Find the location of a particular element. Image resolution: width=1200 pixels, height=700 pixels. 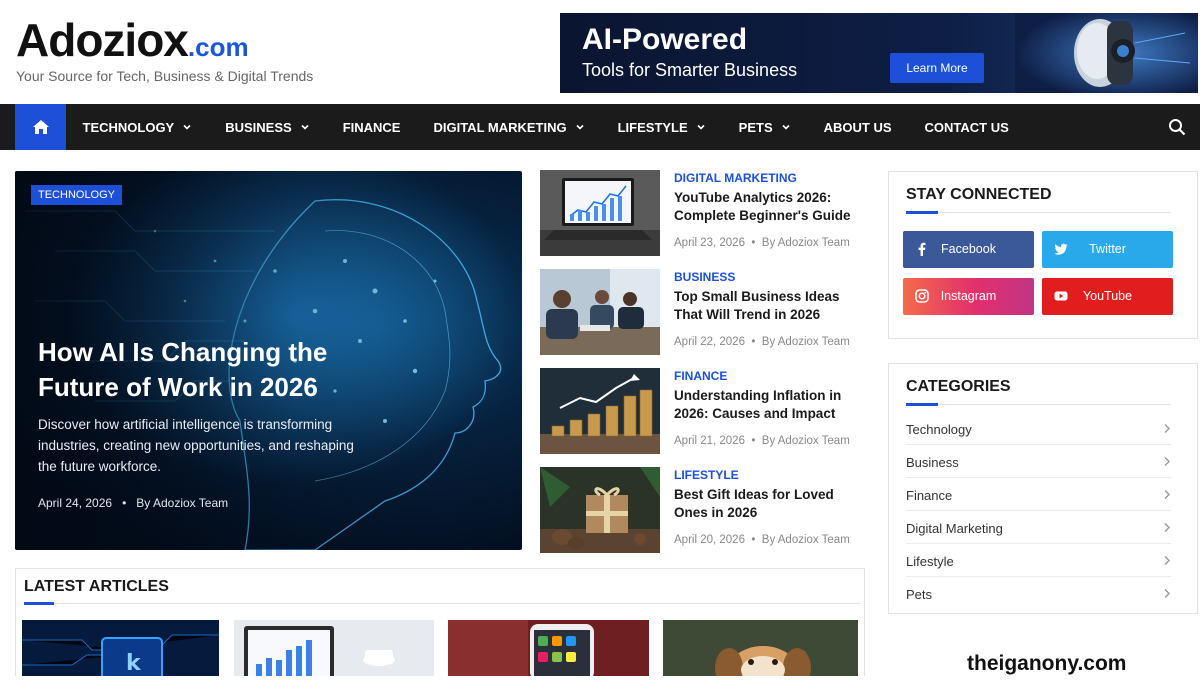

robot-head-image is located at coordinates (1106, 53).